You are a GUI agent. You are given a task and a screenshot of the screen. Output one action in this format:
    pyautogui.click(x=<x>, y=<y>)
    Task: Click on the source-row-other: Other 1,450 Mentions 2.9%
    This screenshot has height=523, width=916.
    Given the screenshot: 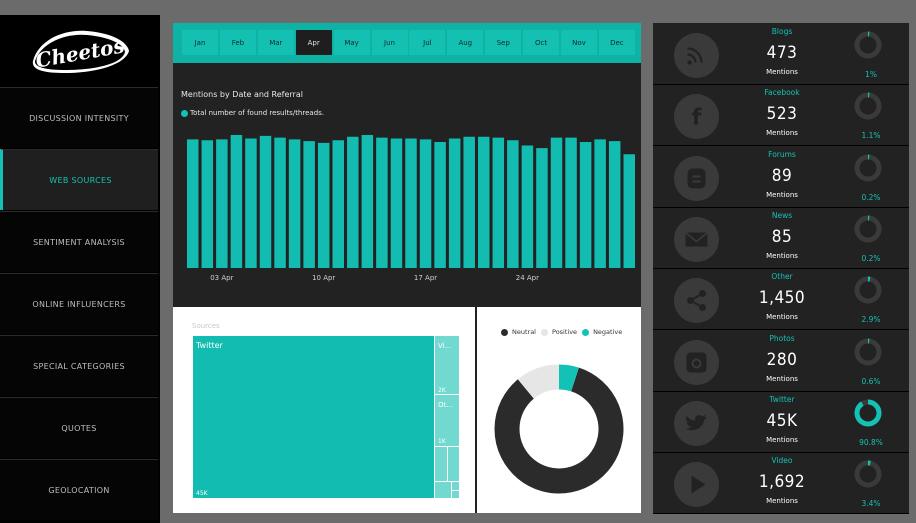 What is the action you would take?
    pyautogui.click(x=781, y=299)
    